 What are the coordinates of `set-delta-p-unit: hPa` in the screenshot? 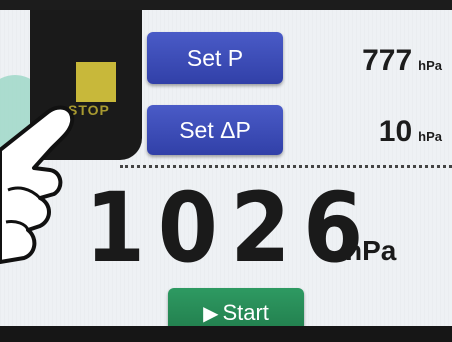 It's located at (430, 136).